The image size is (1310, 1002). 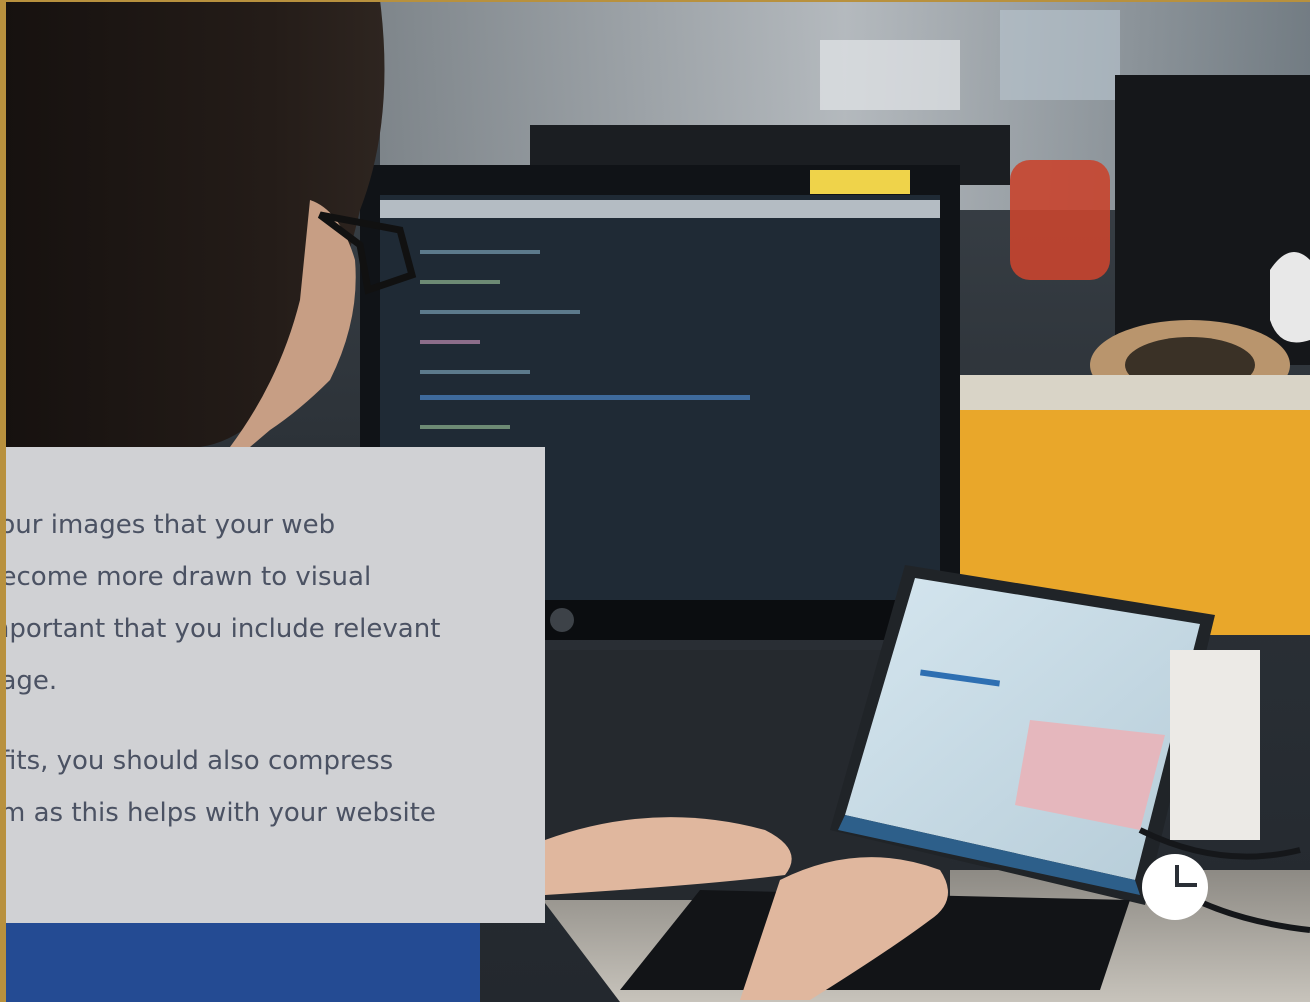 What do you see at coordinates (3, 501) in the screenshot?
I see `left-accent-border` at bounding box center [3, 501].